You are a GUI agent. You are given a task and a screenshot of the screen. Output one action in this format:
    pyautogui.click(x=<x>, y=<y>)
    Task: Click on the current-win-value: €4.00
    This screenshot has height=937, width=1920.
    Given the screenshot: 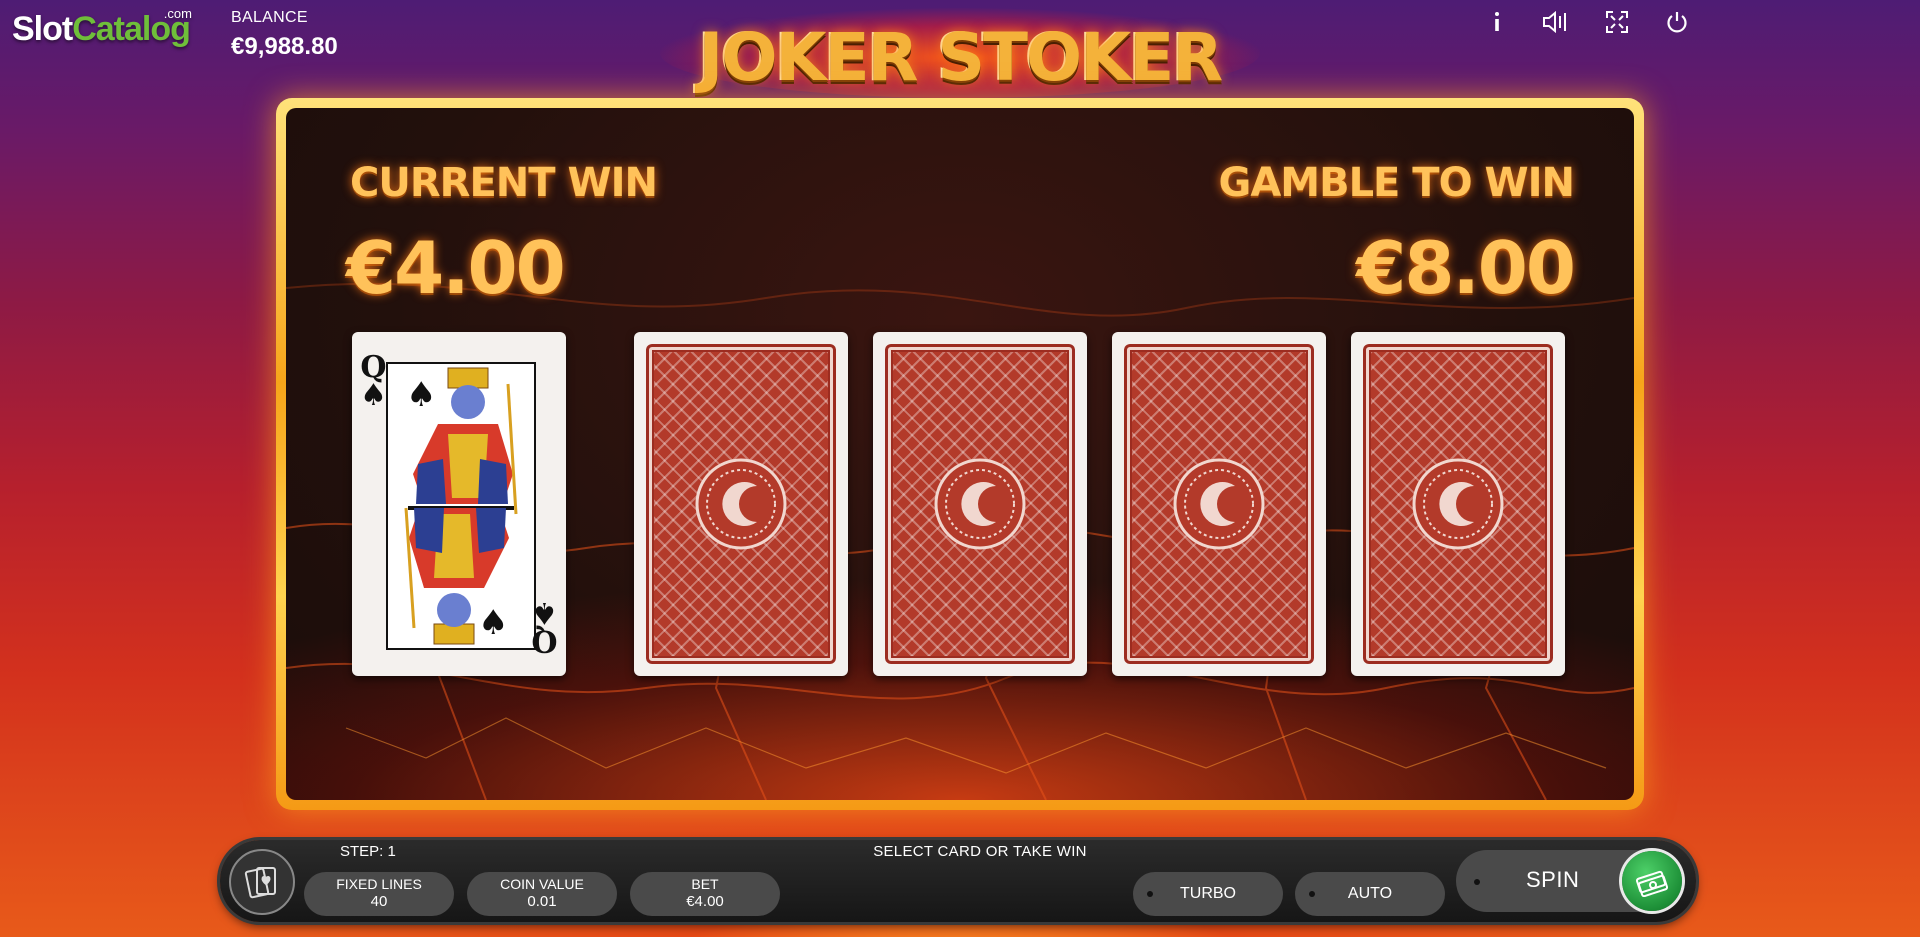 What is the action you would take?
    pyautogui.click(x=456, y=268)
    